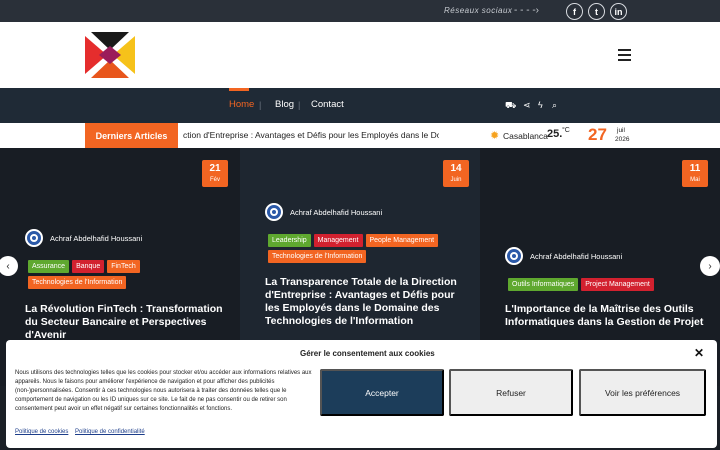 The image size is (720, 450). Describe the element at coordinates (239, 89) in the screenshot. I see `active-indicator` at that location.